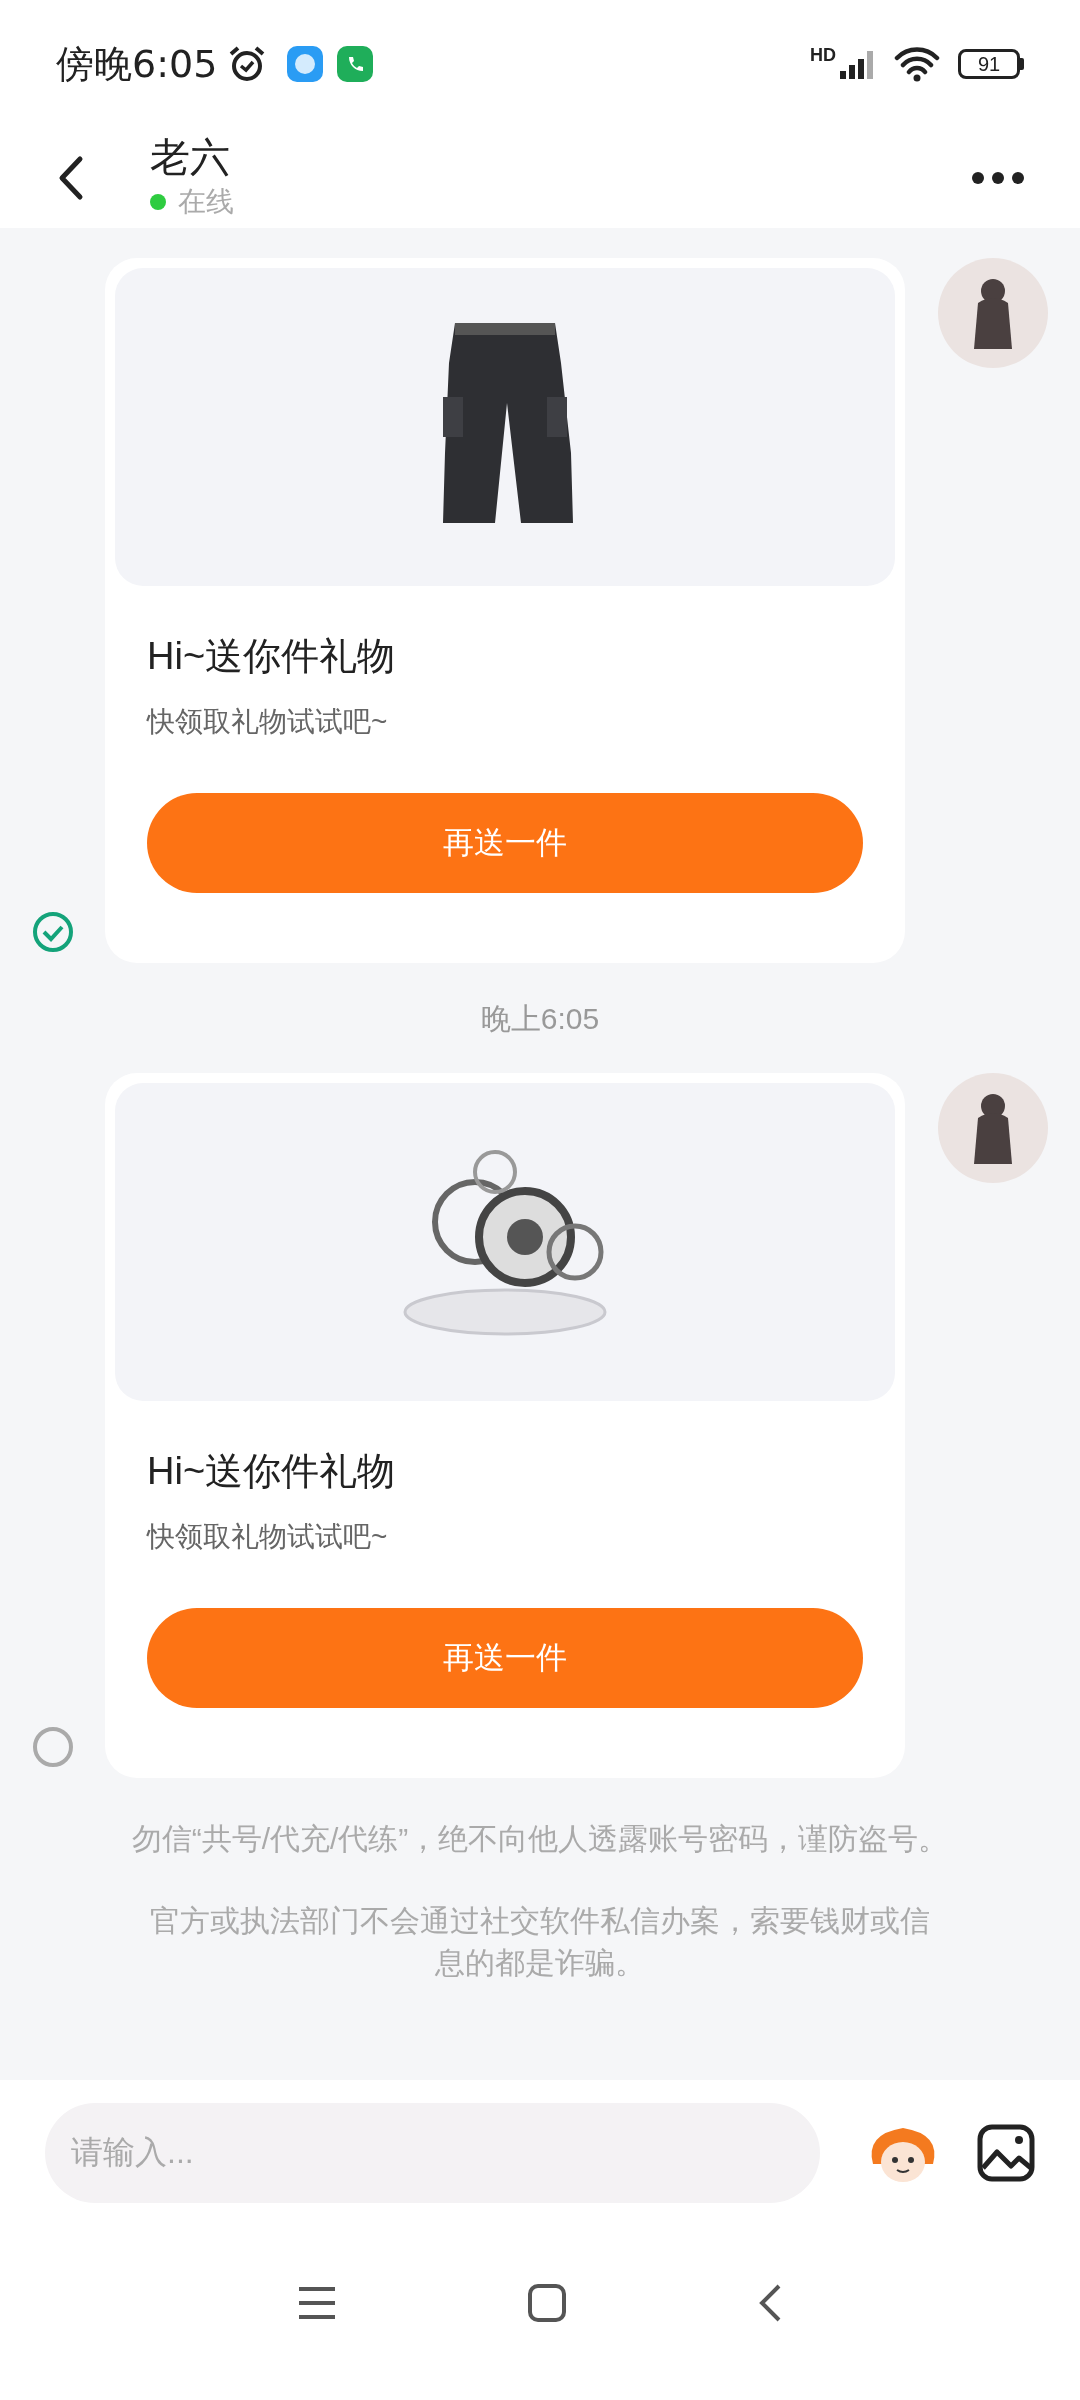  What do you see at coordinates (540, 1018) in the screenshot?
I see `message-timestamp: 晚上6:05` at bounding box center [540, 1018].